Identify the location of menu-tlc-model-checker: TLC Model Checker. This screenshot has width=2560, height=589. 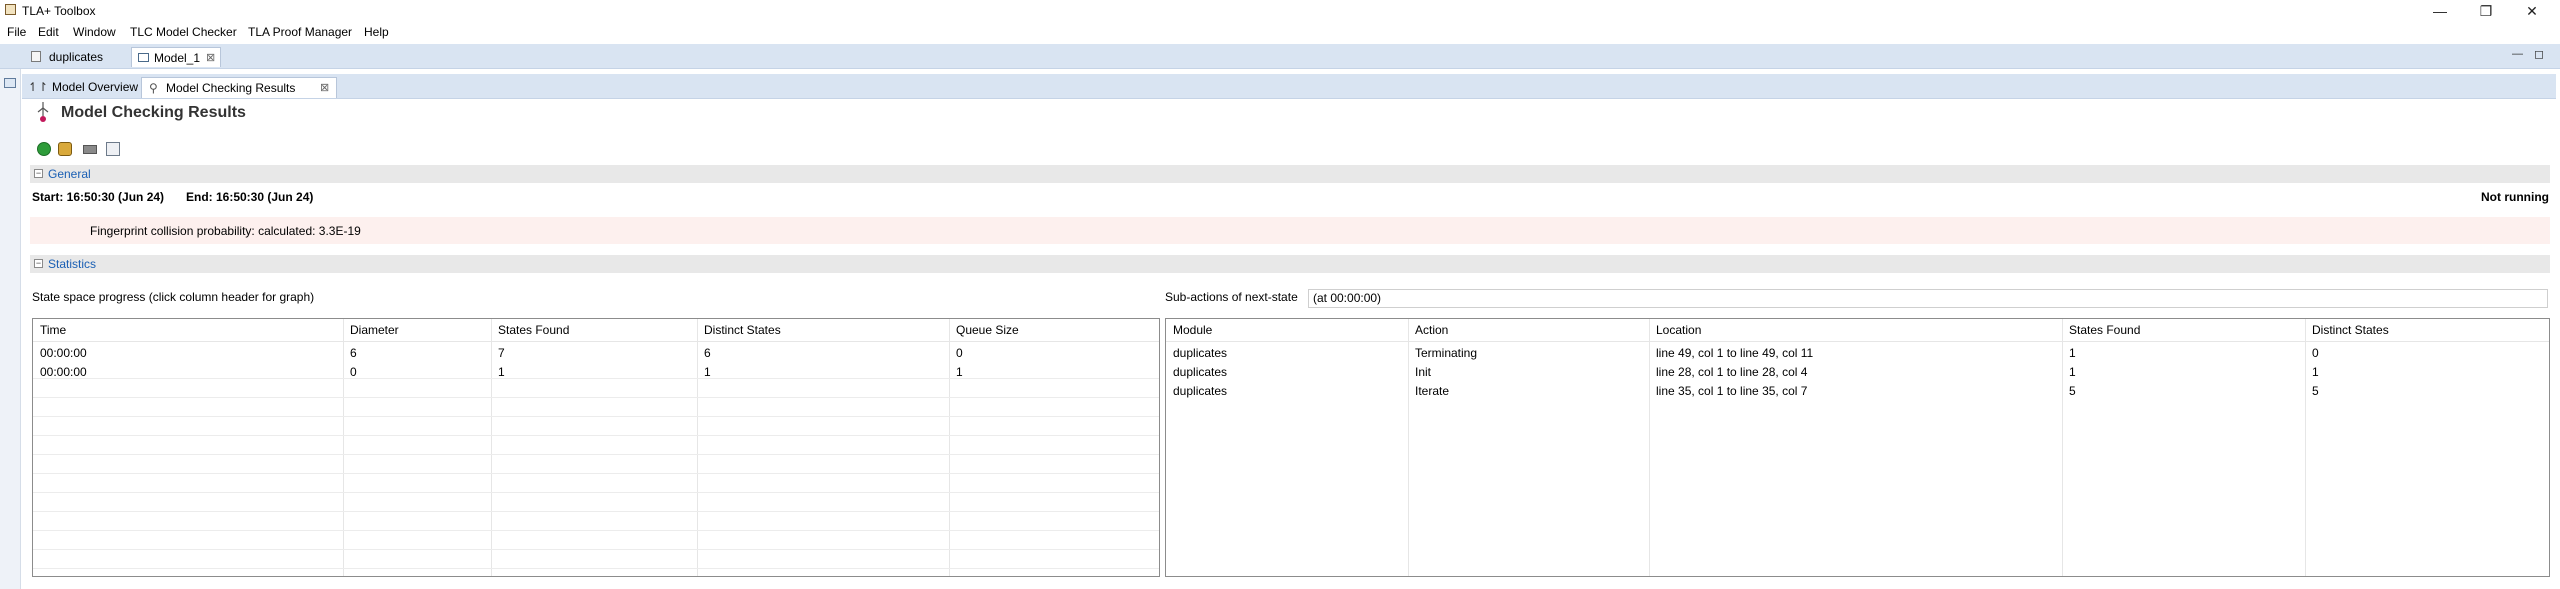
(183, 32).